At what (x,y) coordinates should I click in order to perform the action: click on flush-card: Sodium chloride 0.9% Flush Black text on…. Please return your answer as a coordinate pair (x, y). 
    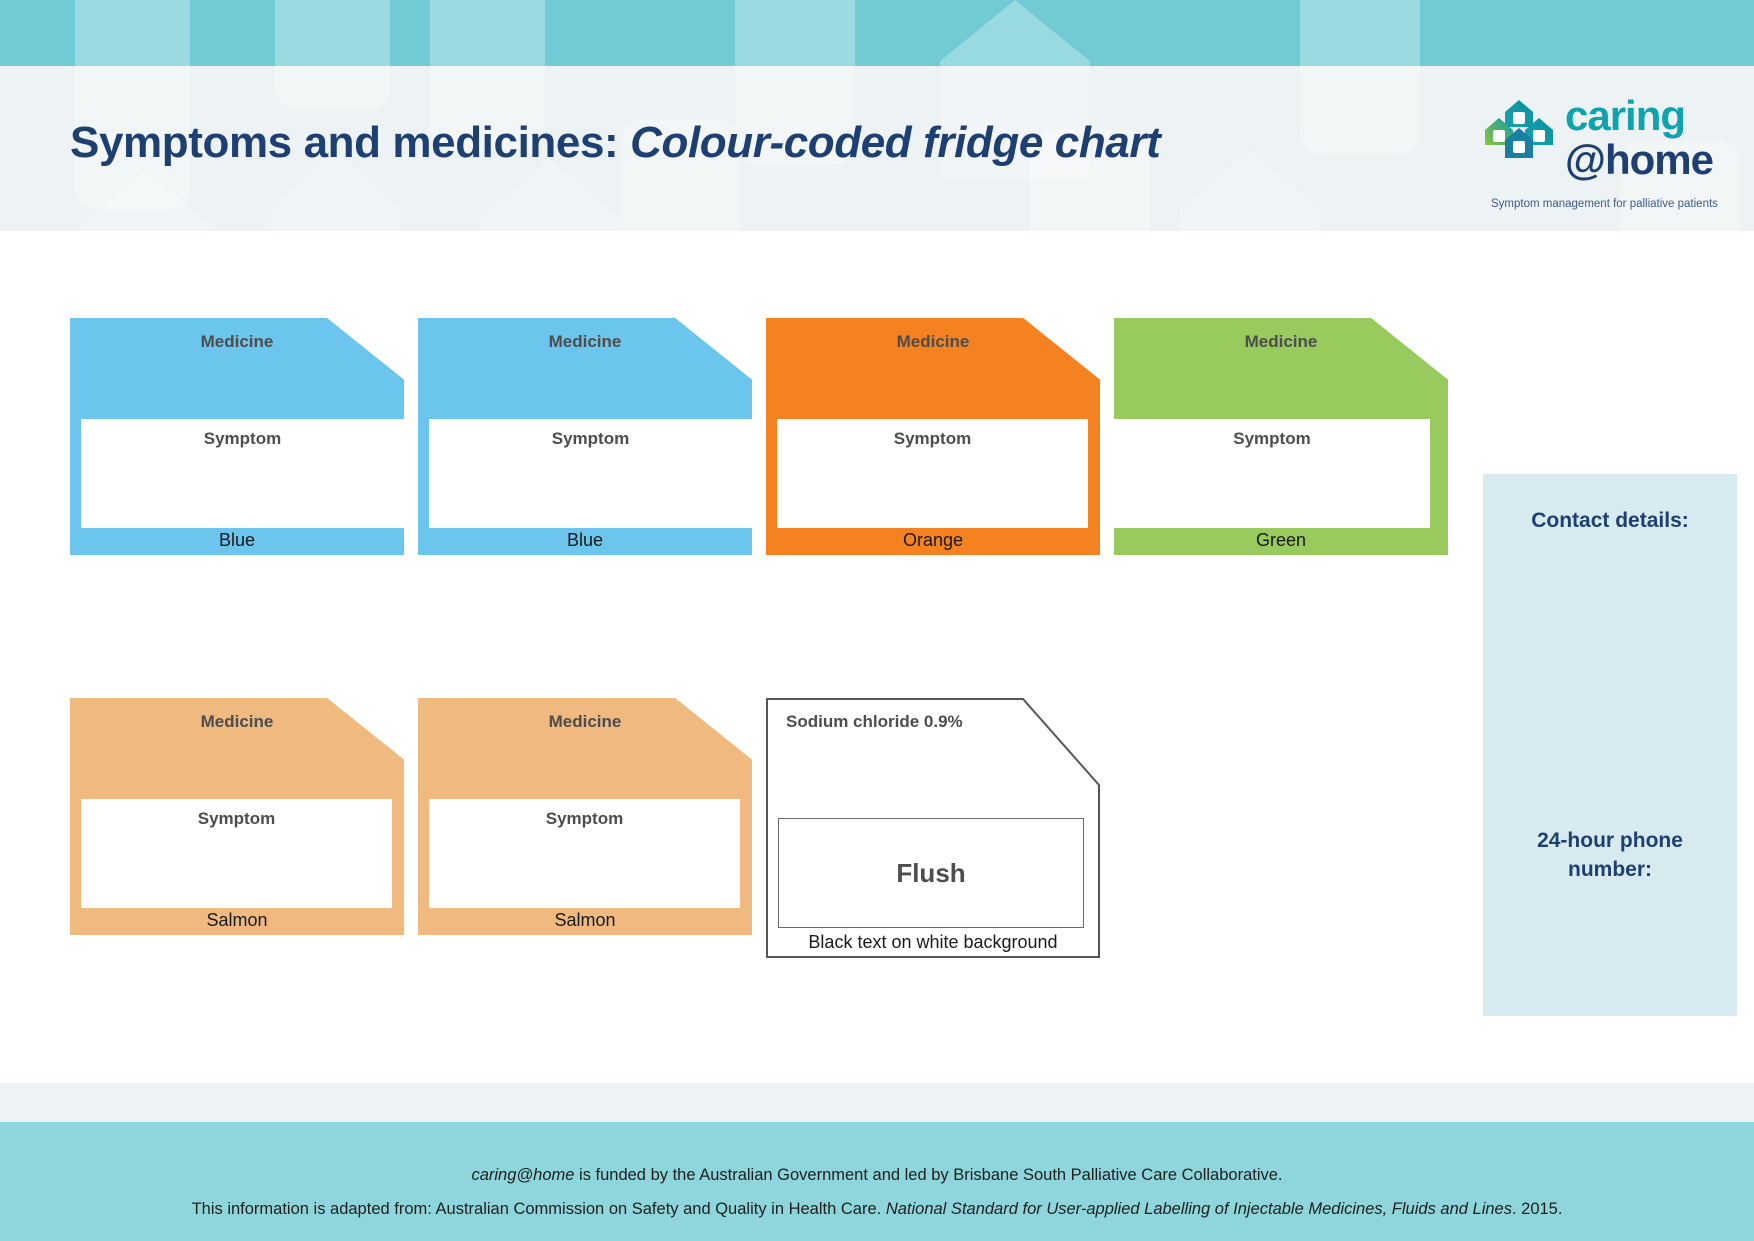
    Looking at the image, I should click on (933, 828).